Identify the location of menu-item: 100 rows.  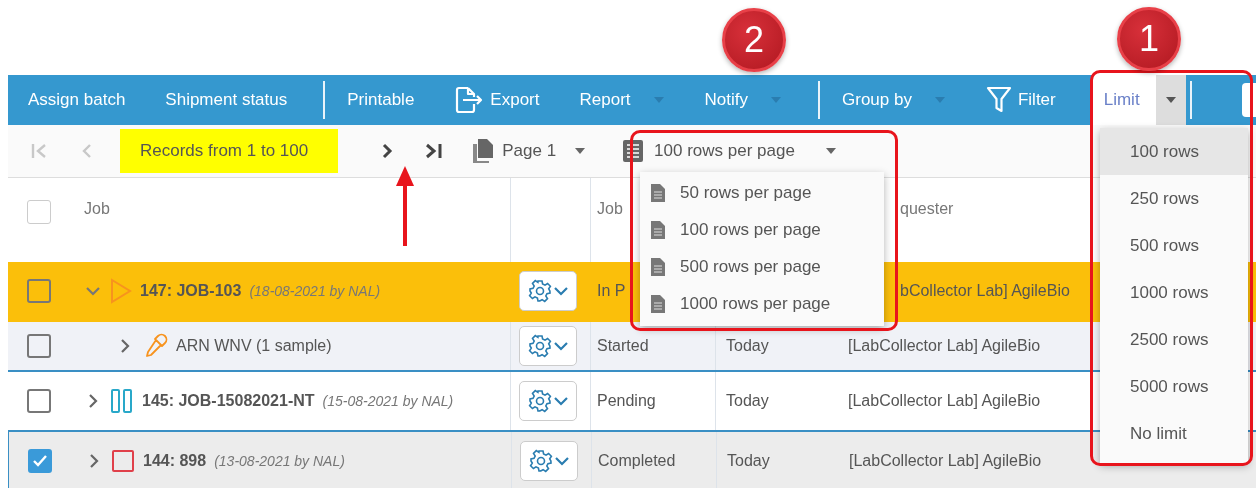
(1174, 151).